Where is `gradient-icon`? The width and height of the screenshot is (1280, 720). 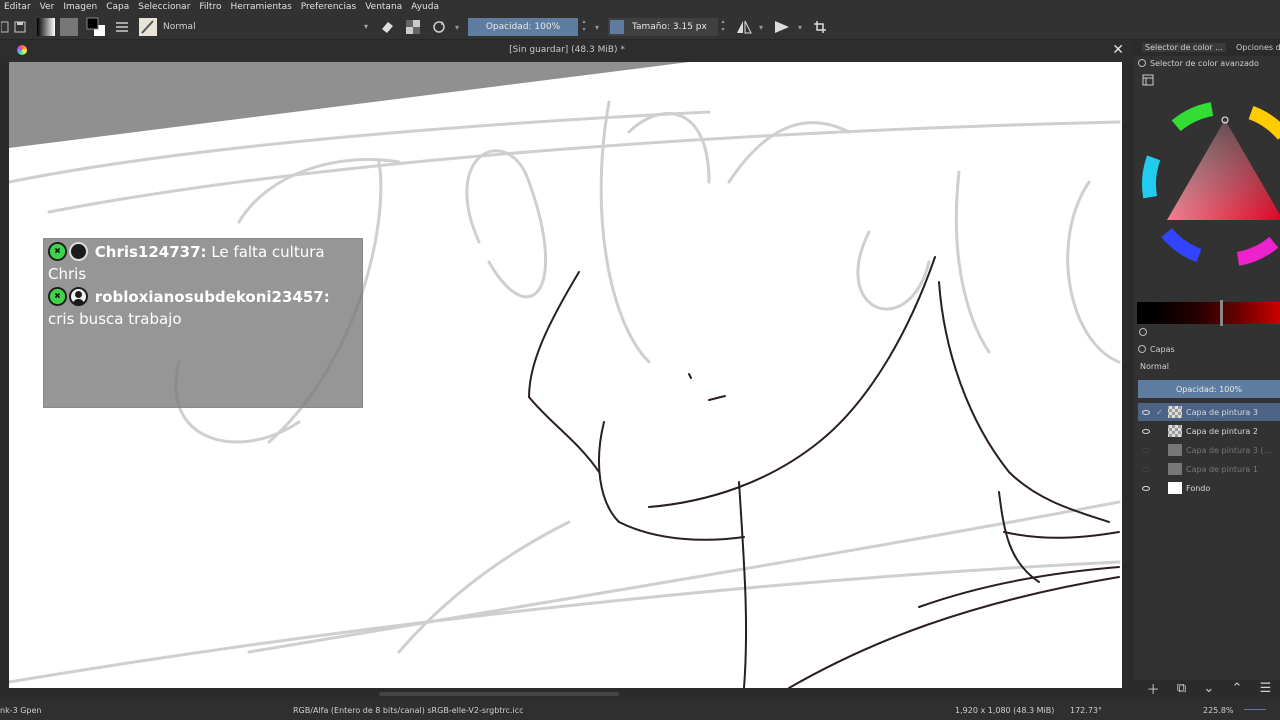
gradient-icon is located at coordinates (46, 27).